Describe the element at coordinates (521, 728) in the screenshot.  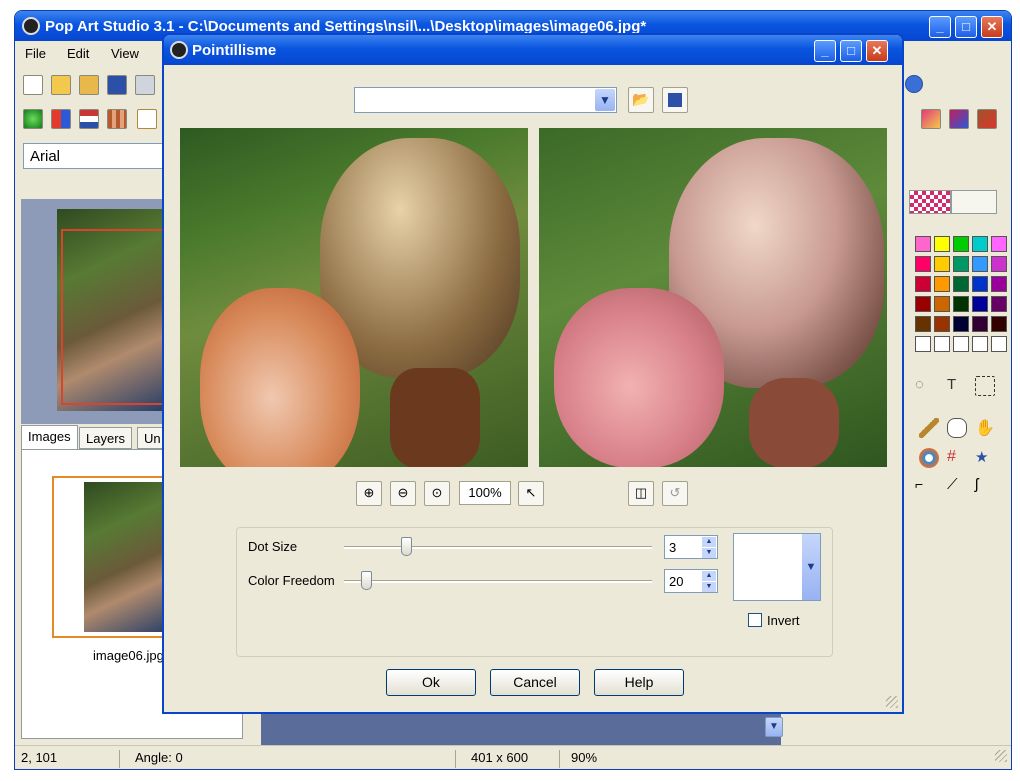
I see `canvas-area` at that location.